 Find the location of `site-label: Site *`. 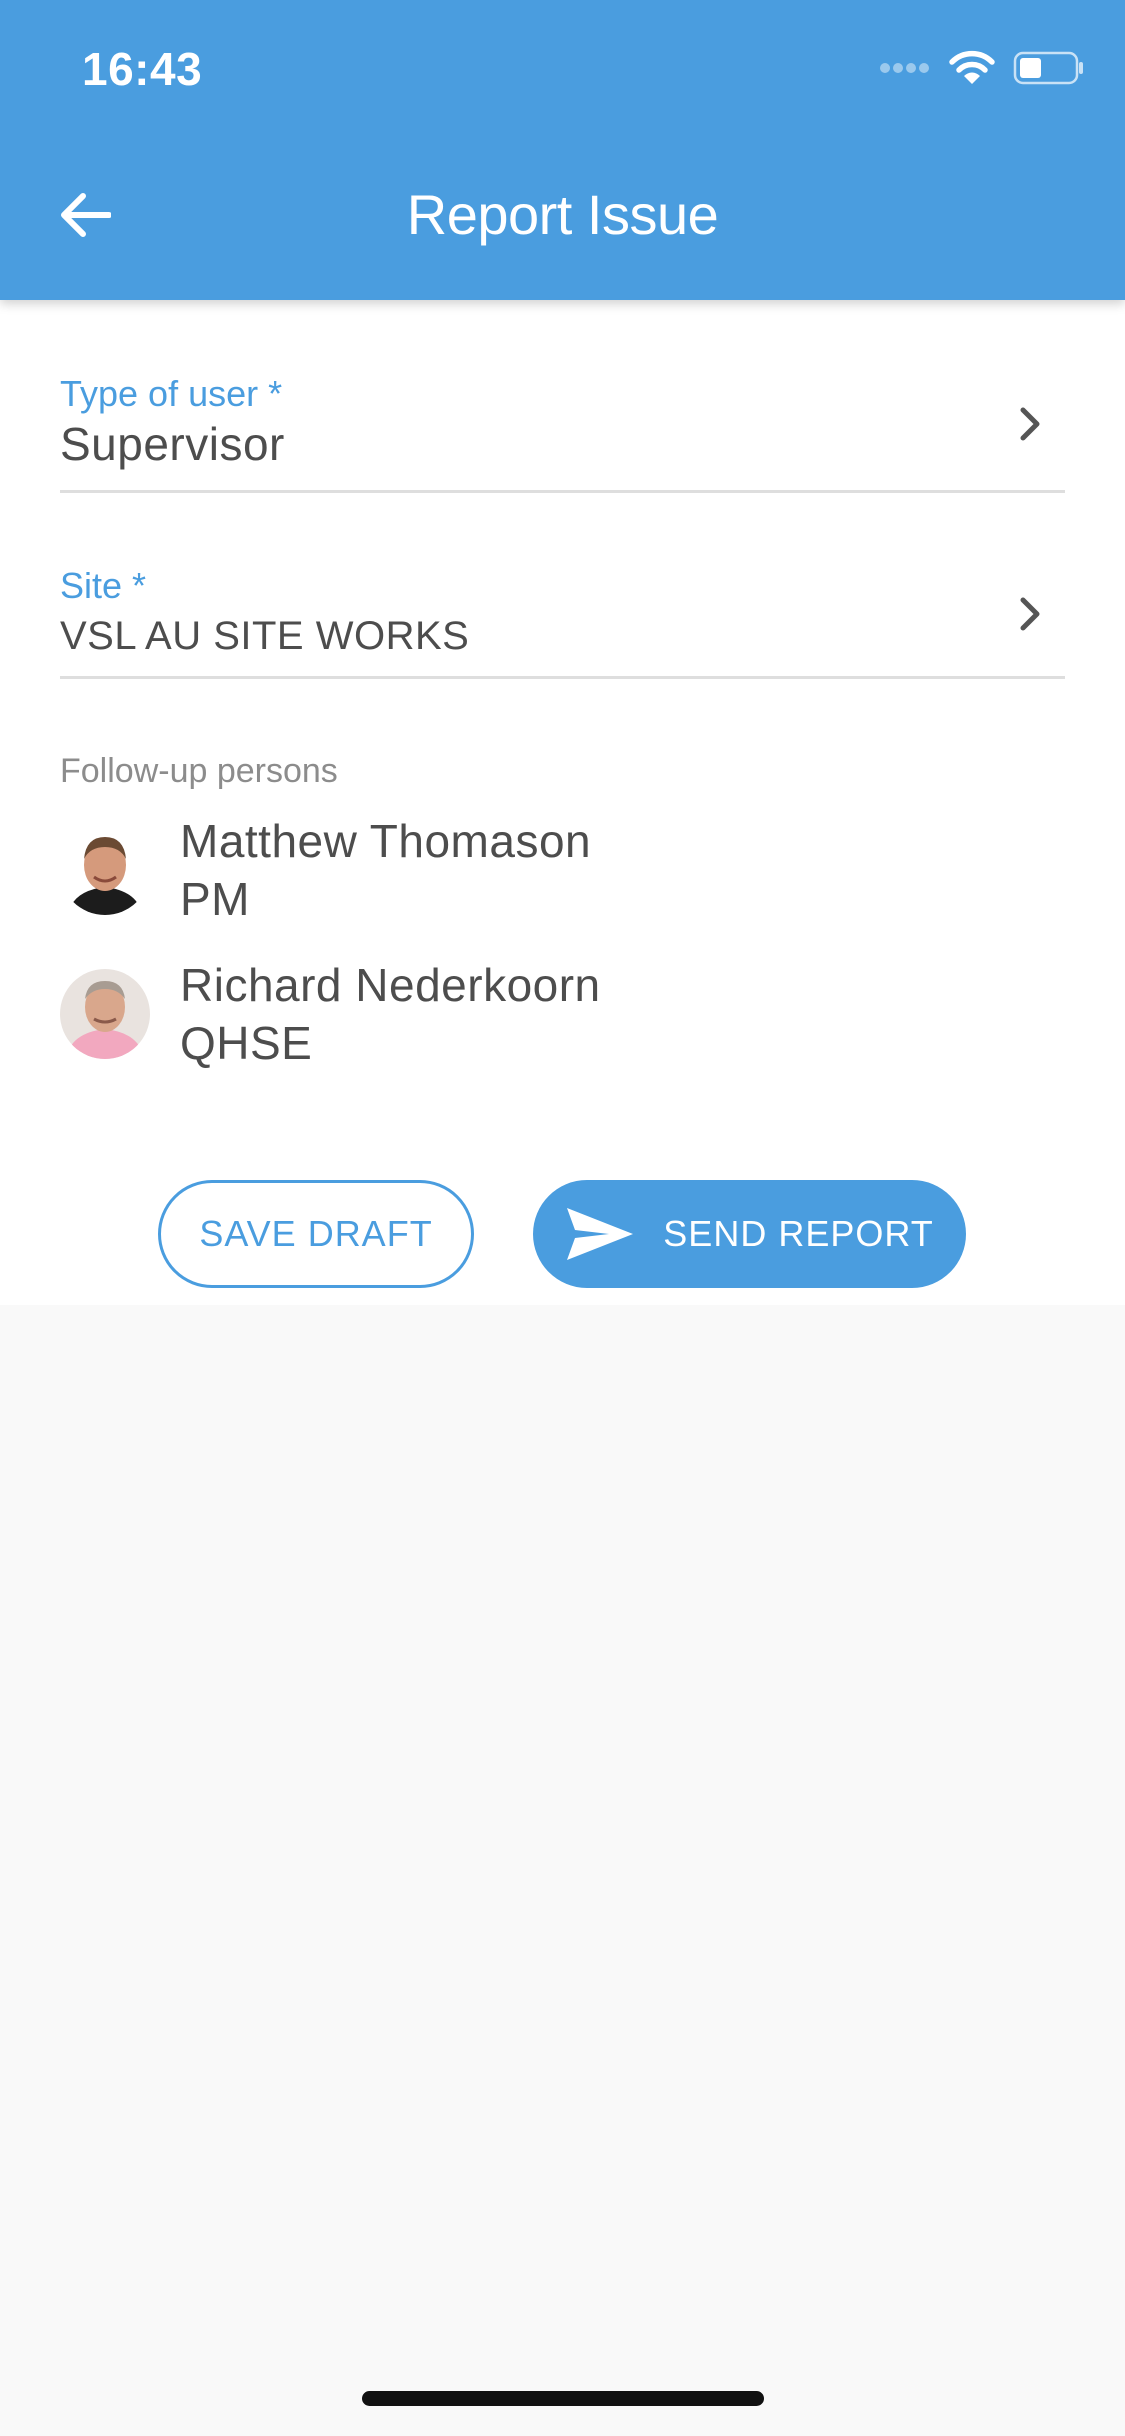

site-label: Site * is located at coordinates (103, 585).